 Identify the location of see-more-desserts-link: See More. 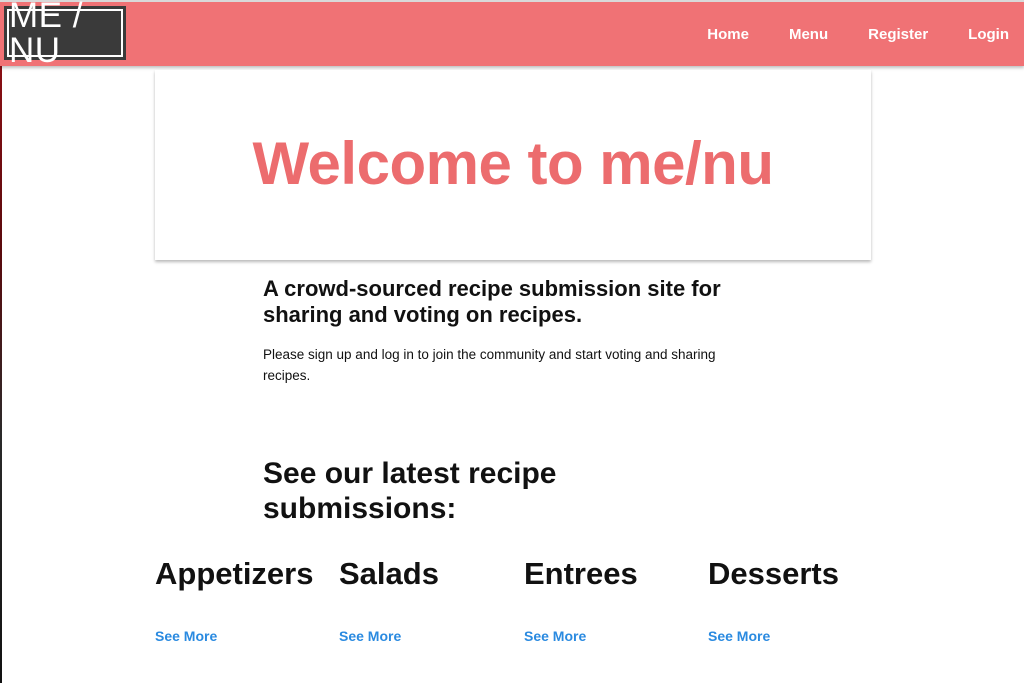
(798, 636).